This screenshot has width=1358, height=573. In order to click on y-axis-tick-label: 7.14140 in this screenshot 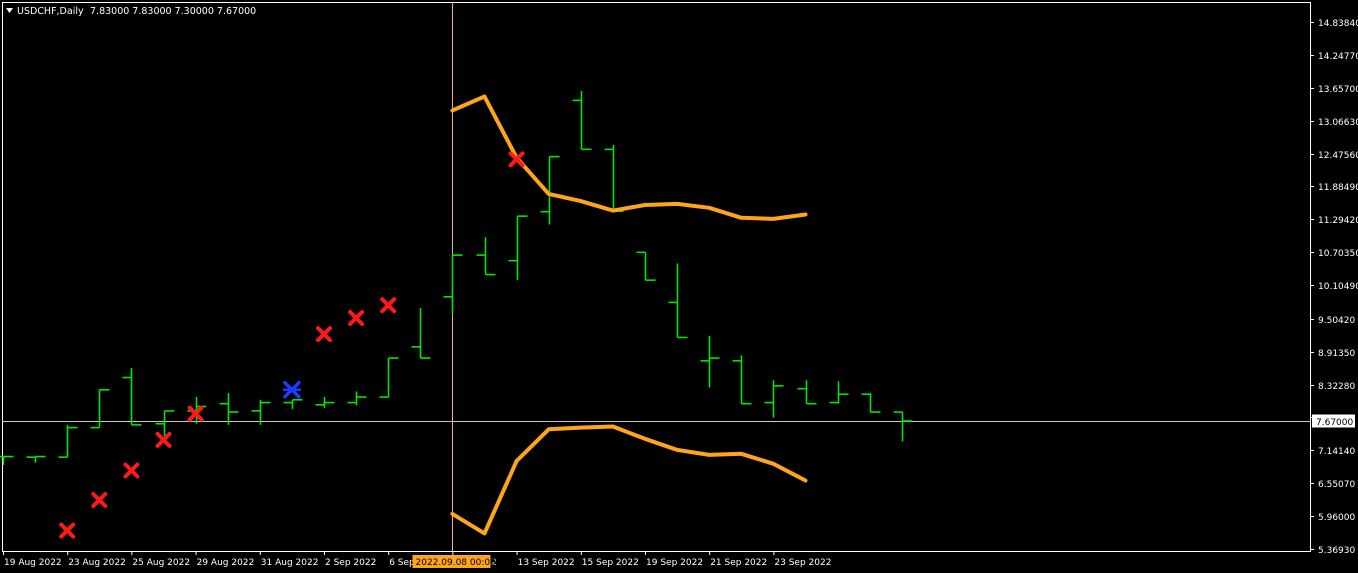, I will do `click(1336, 452)`.